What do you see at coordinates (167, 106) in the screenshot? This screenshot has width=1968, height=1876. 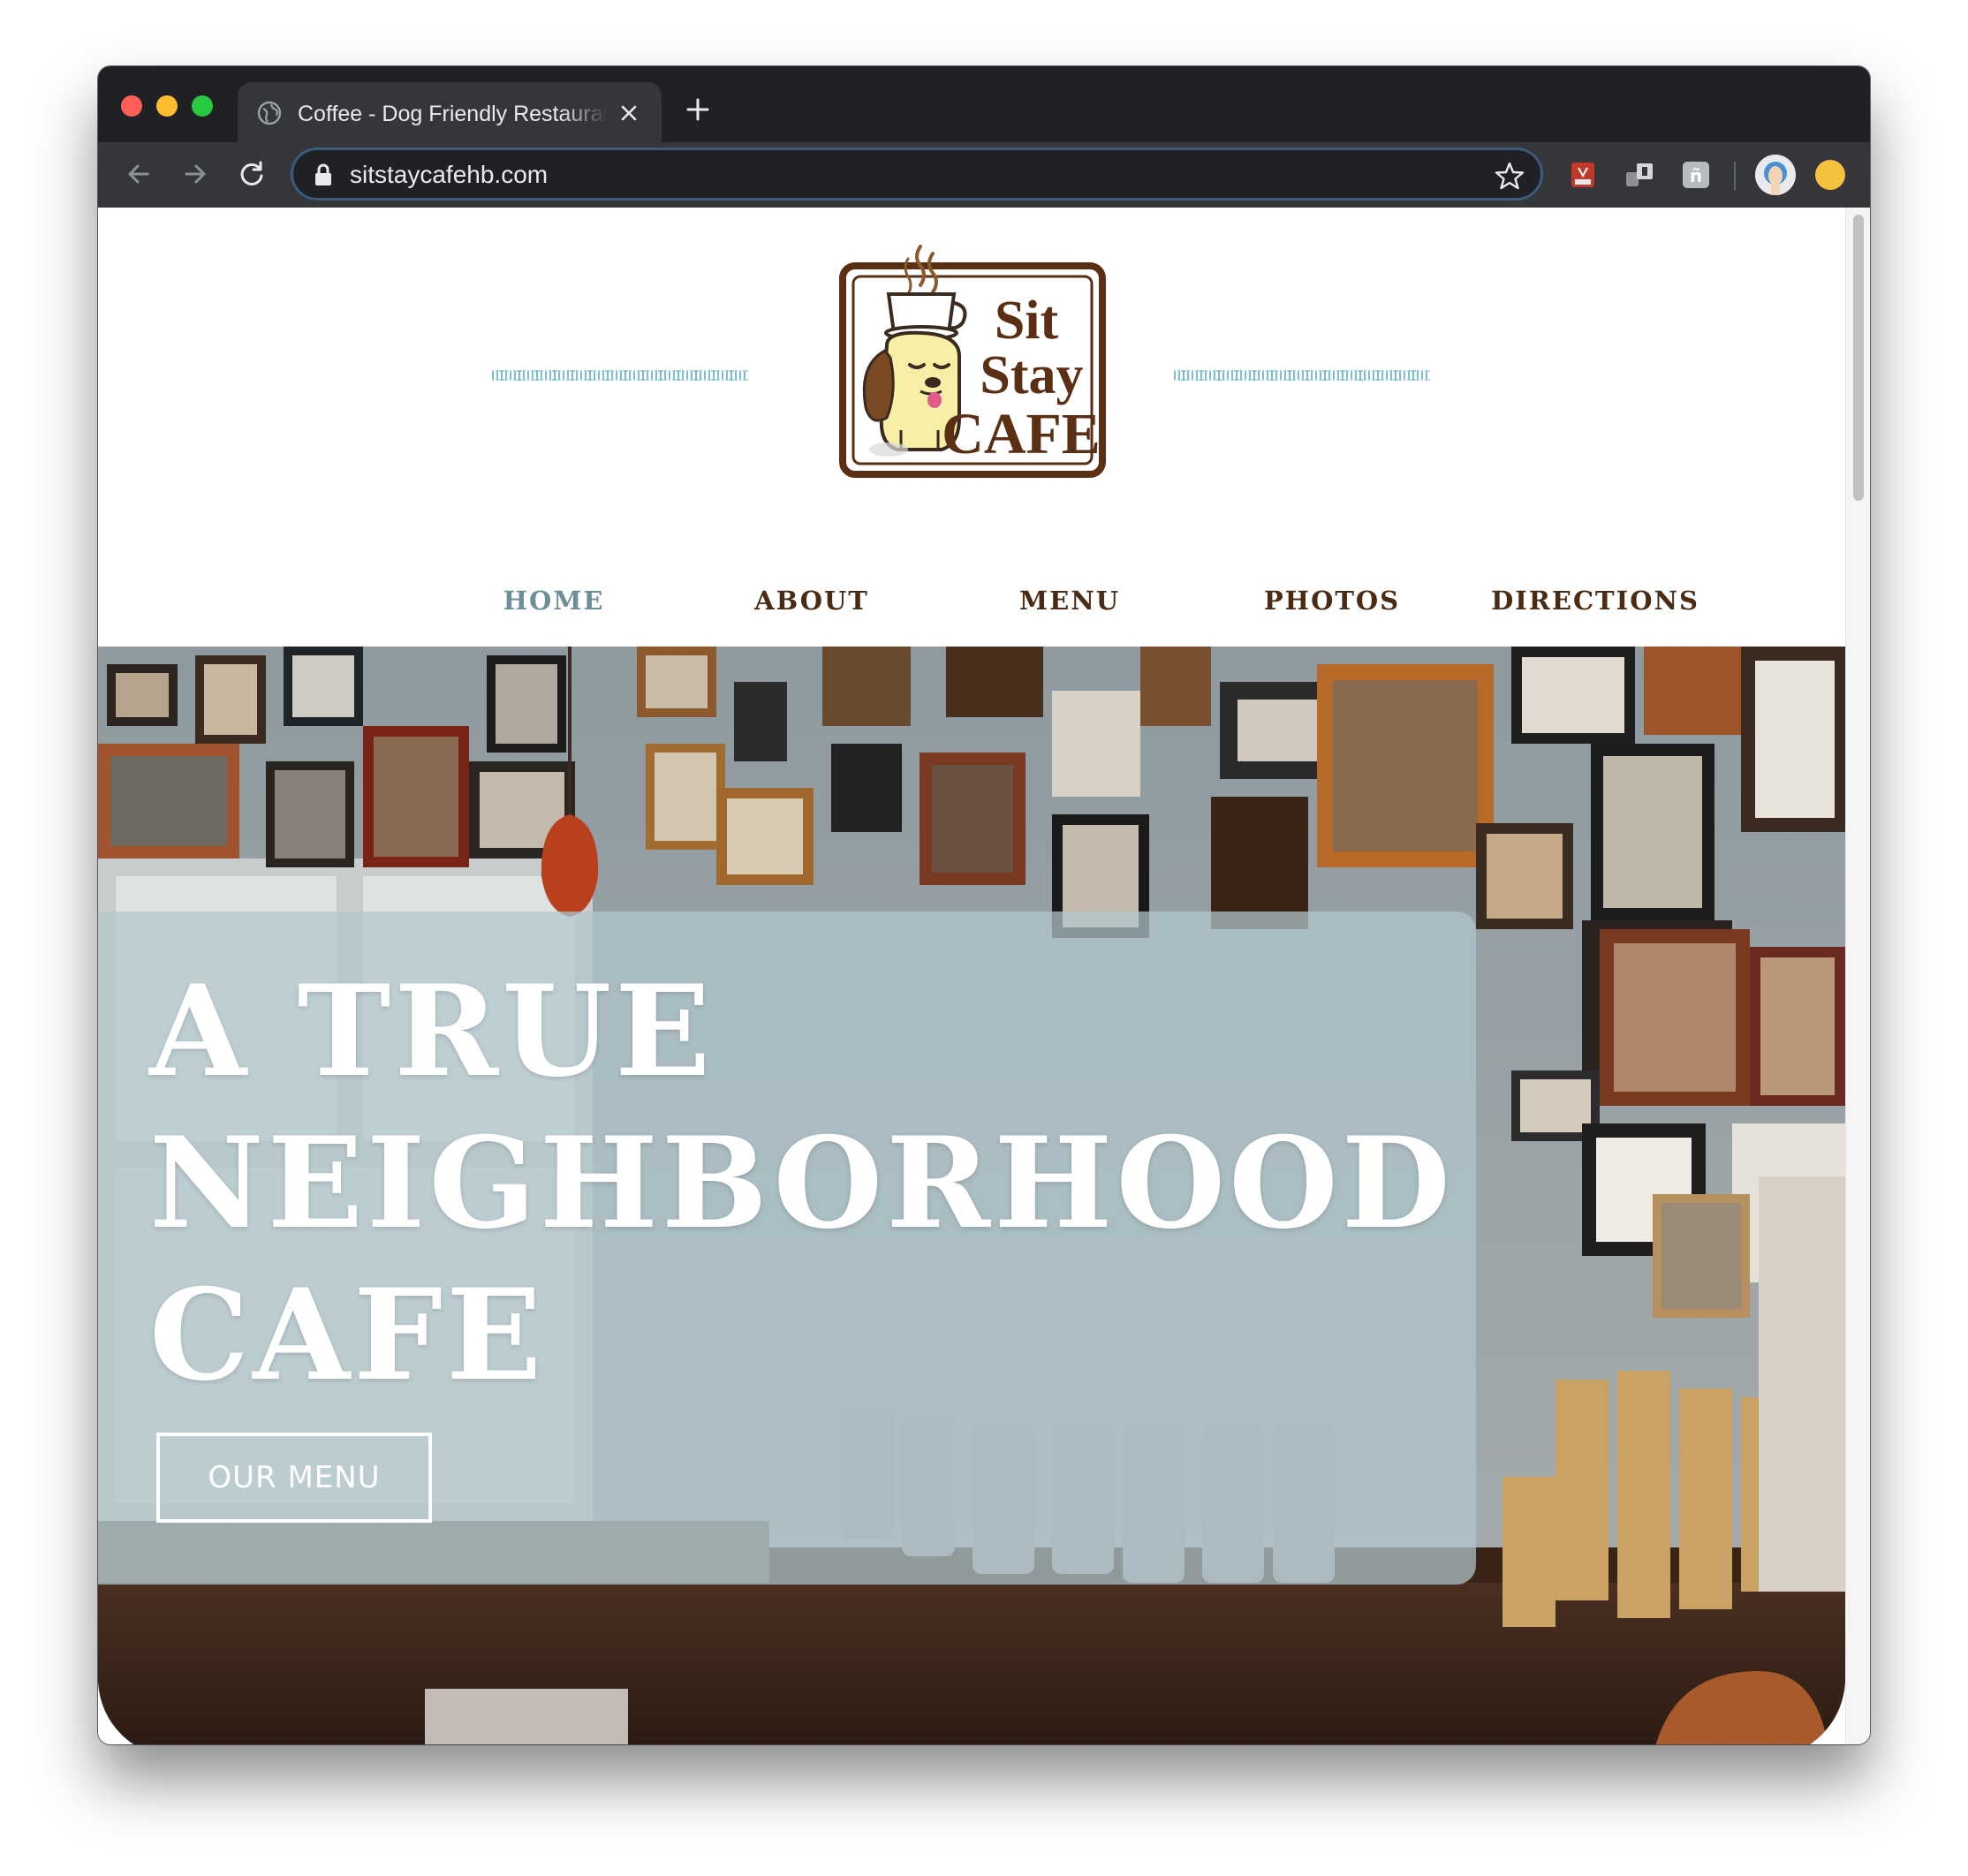 I see `minimize-window-button` at bounding box center [167, 106].